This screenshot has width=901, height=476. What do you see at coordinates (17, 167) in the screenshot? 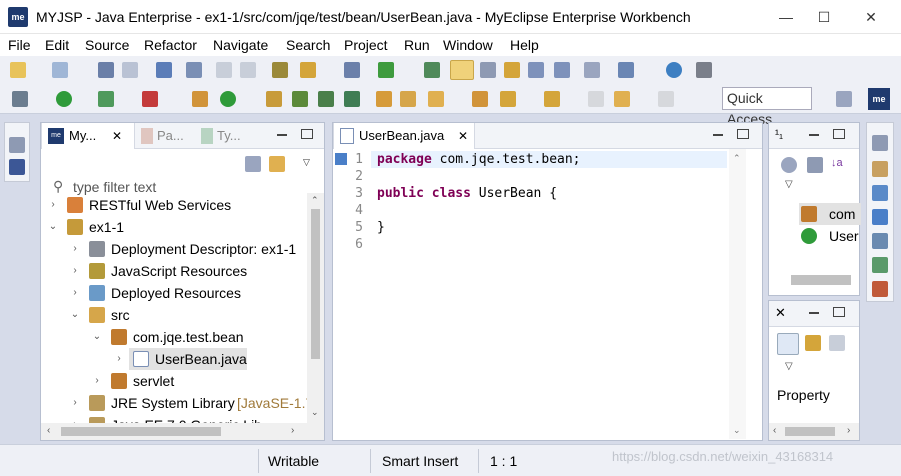
I see `servers-view-icon` at bounding box center [17, 167].